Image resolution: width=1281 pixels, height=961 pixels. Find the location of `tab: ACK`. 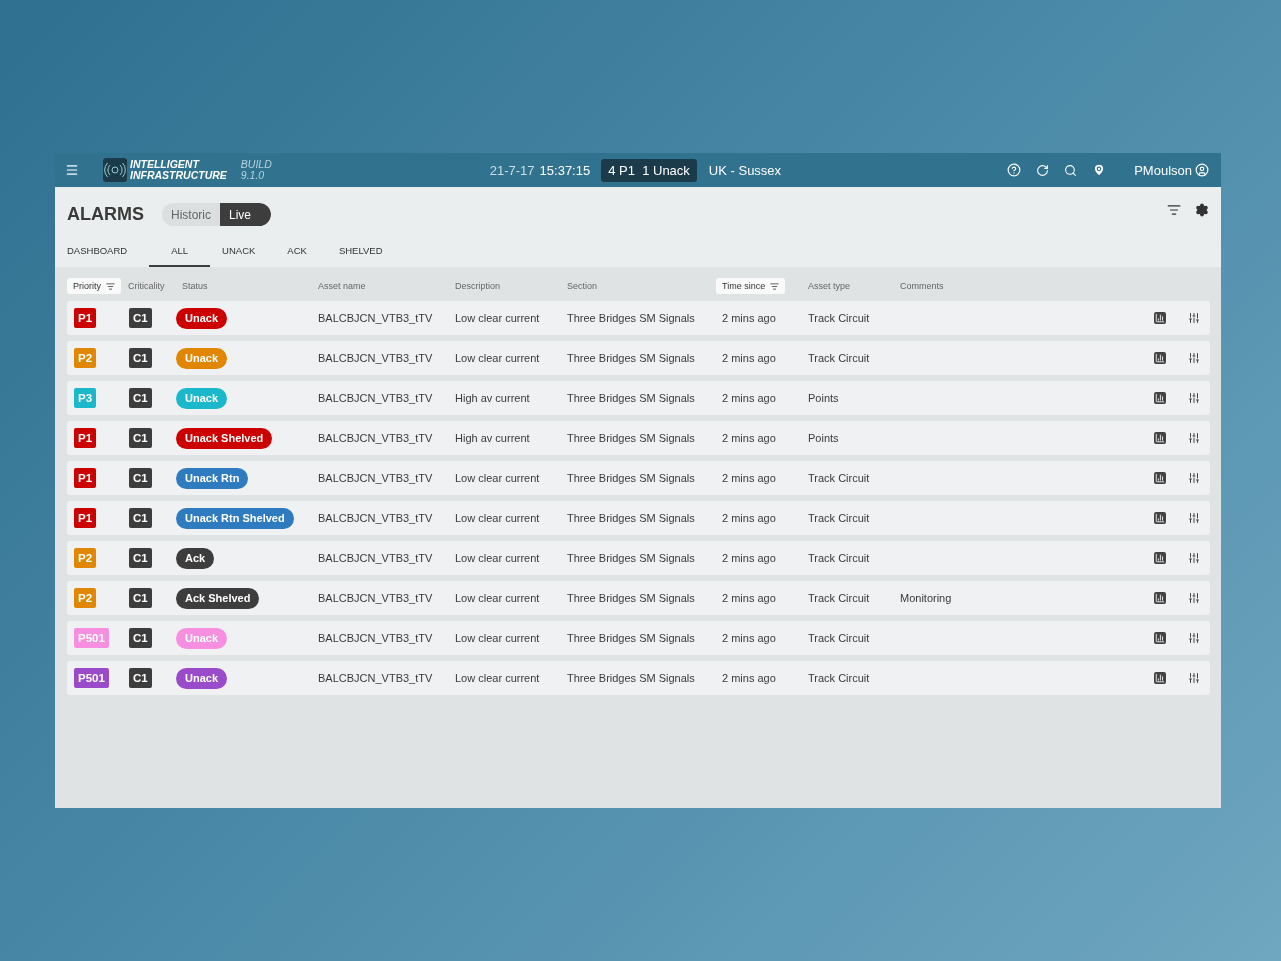

tab: ACK is located at coordinates (297, 253).